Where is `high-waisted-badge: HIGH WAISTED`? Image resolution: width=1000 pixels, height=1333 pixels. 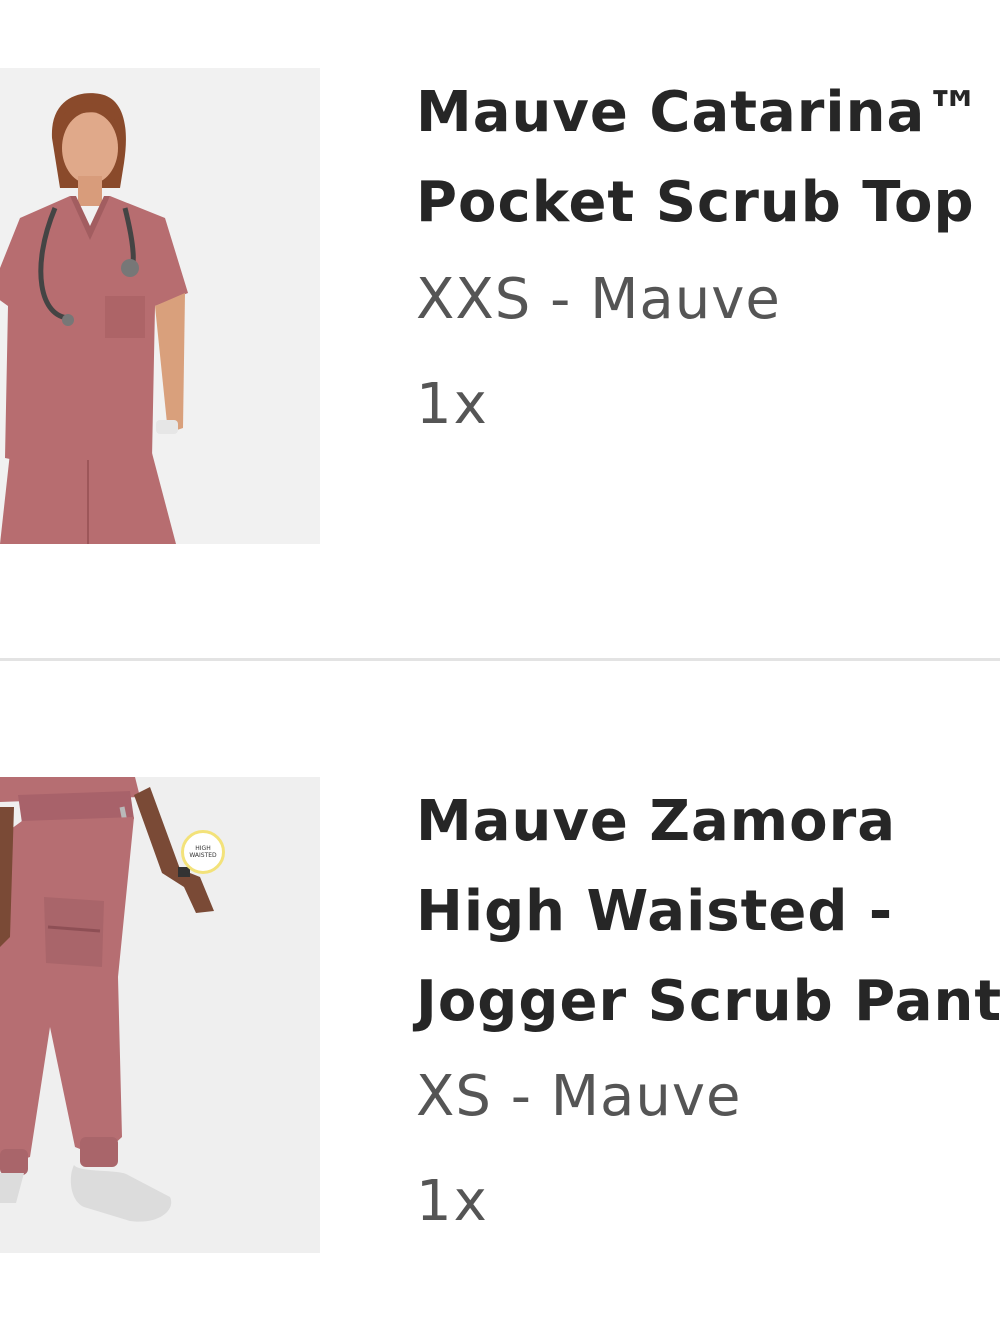 high-waisted-badge: HIGH WAISTED is located at coordinates (203, 852).